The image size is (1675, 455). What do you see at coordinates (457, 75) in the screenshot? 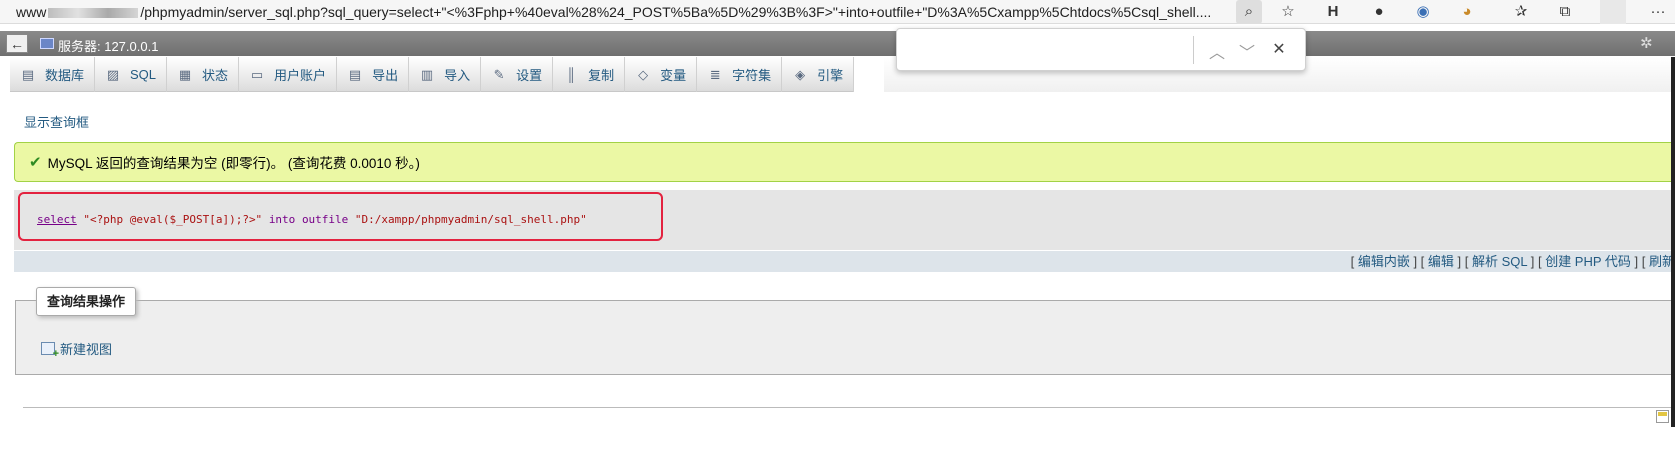
I see `tab-import-label: 导入` at bounding box center [457, 75].